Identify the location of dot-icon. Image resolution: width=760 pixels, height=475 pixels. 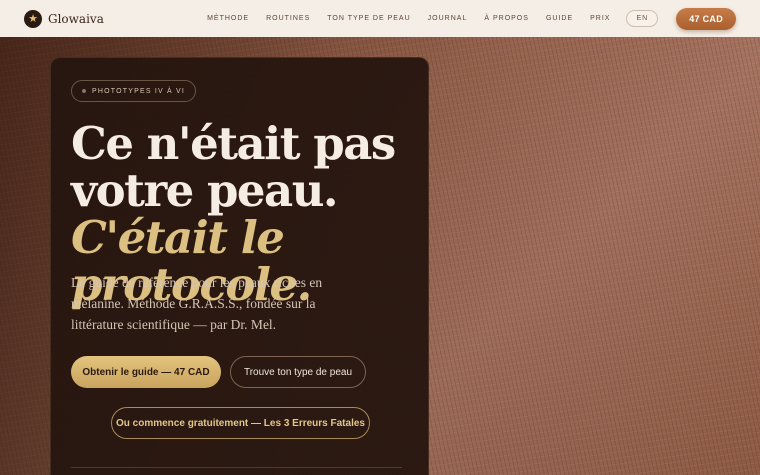
(84, 91).